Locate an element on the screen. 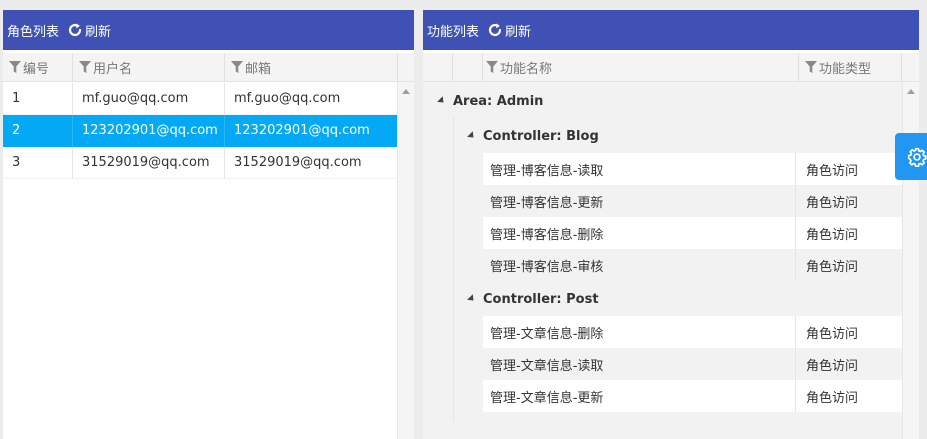 This screenshot has height=439, width=927. column-header-function-name: 功能名称 is located at coordinates (641, 67).